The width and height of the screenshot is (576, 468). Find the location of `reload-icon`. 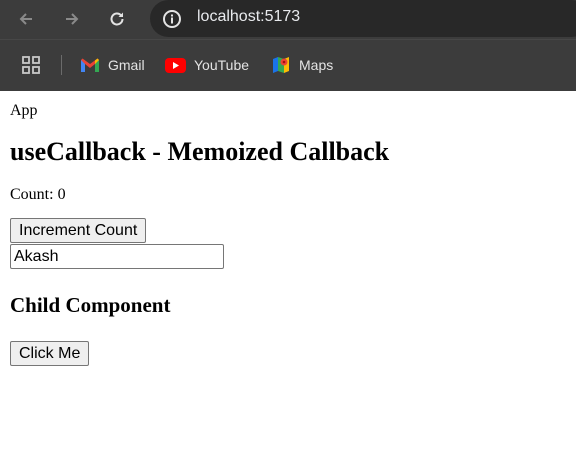

reload-icon is located at coordinates (117, 19).